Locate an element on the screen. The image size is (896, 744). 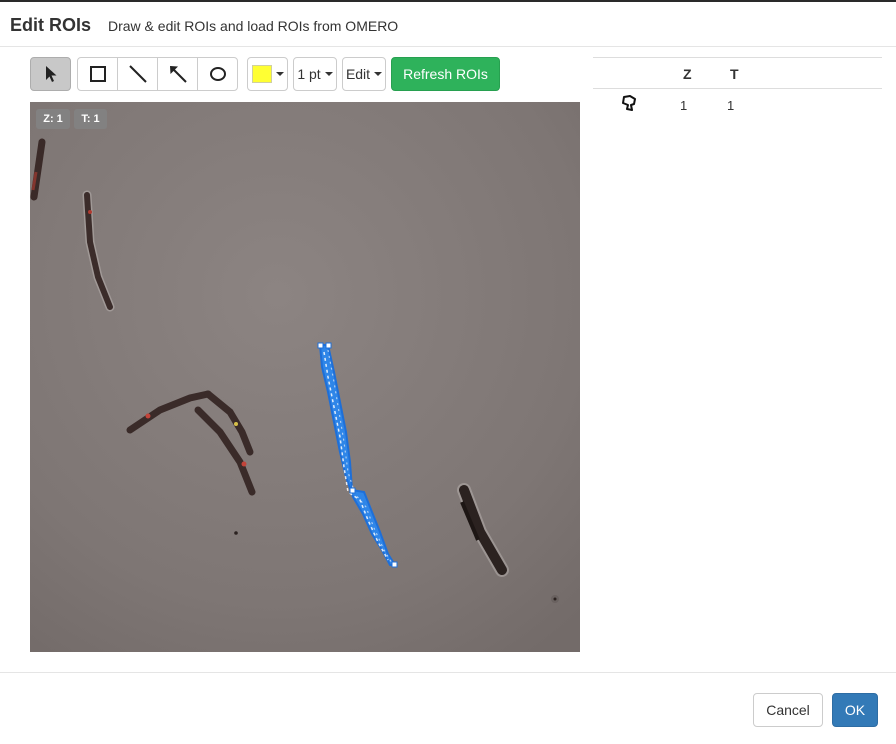
rectangle-tool-button is located at coordinates (97, 74).